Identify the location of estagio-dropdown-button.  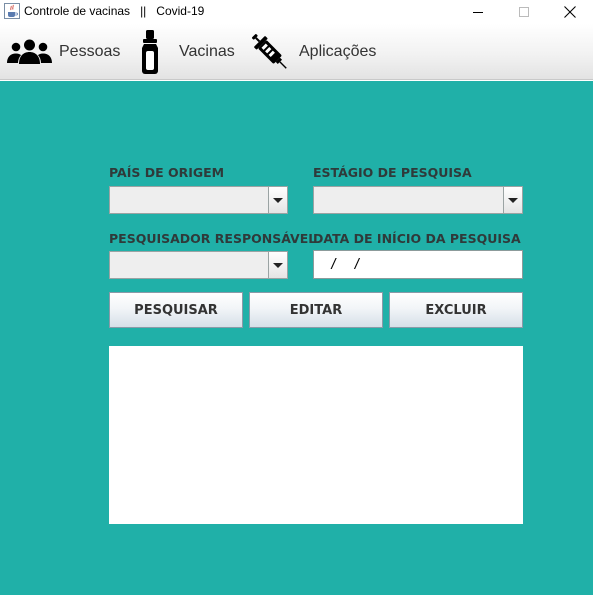
(512, 200).